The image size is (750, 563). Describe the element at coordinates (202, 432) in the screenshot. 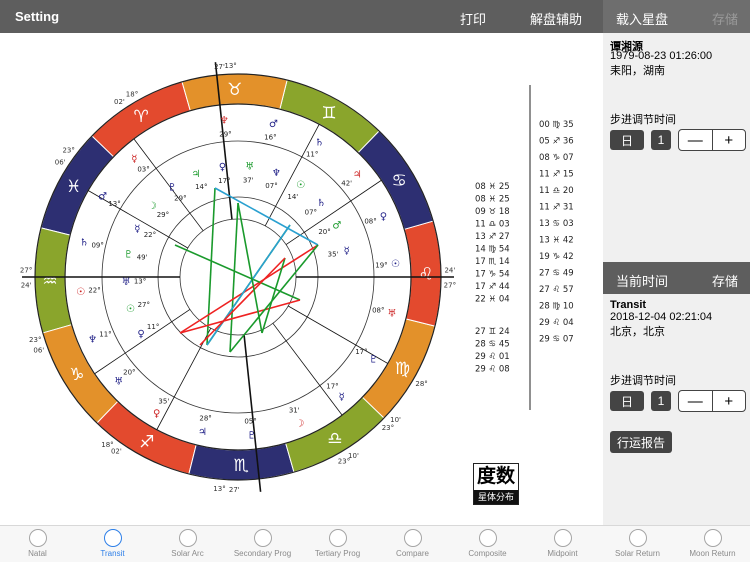

I see `transit-planet-glyph: ♃` at that location.